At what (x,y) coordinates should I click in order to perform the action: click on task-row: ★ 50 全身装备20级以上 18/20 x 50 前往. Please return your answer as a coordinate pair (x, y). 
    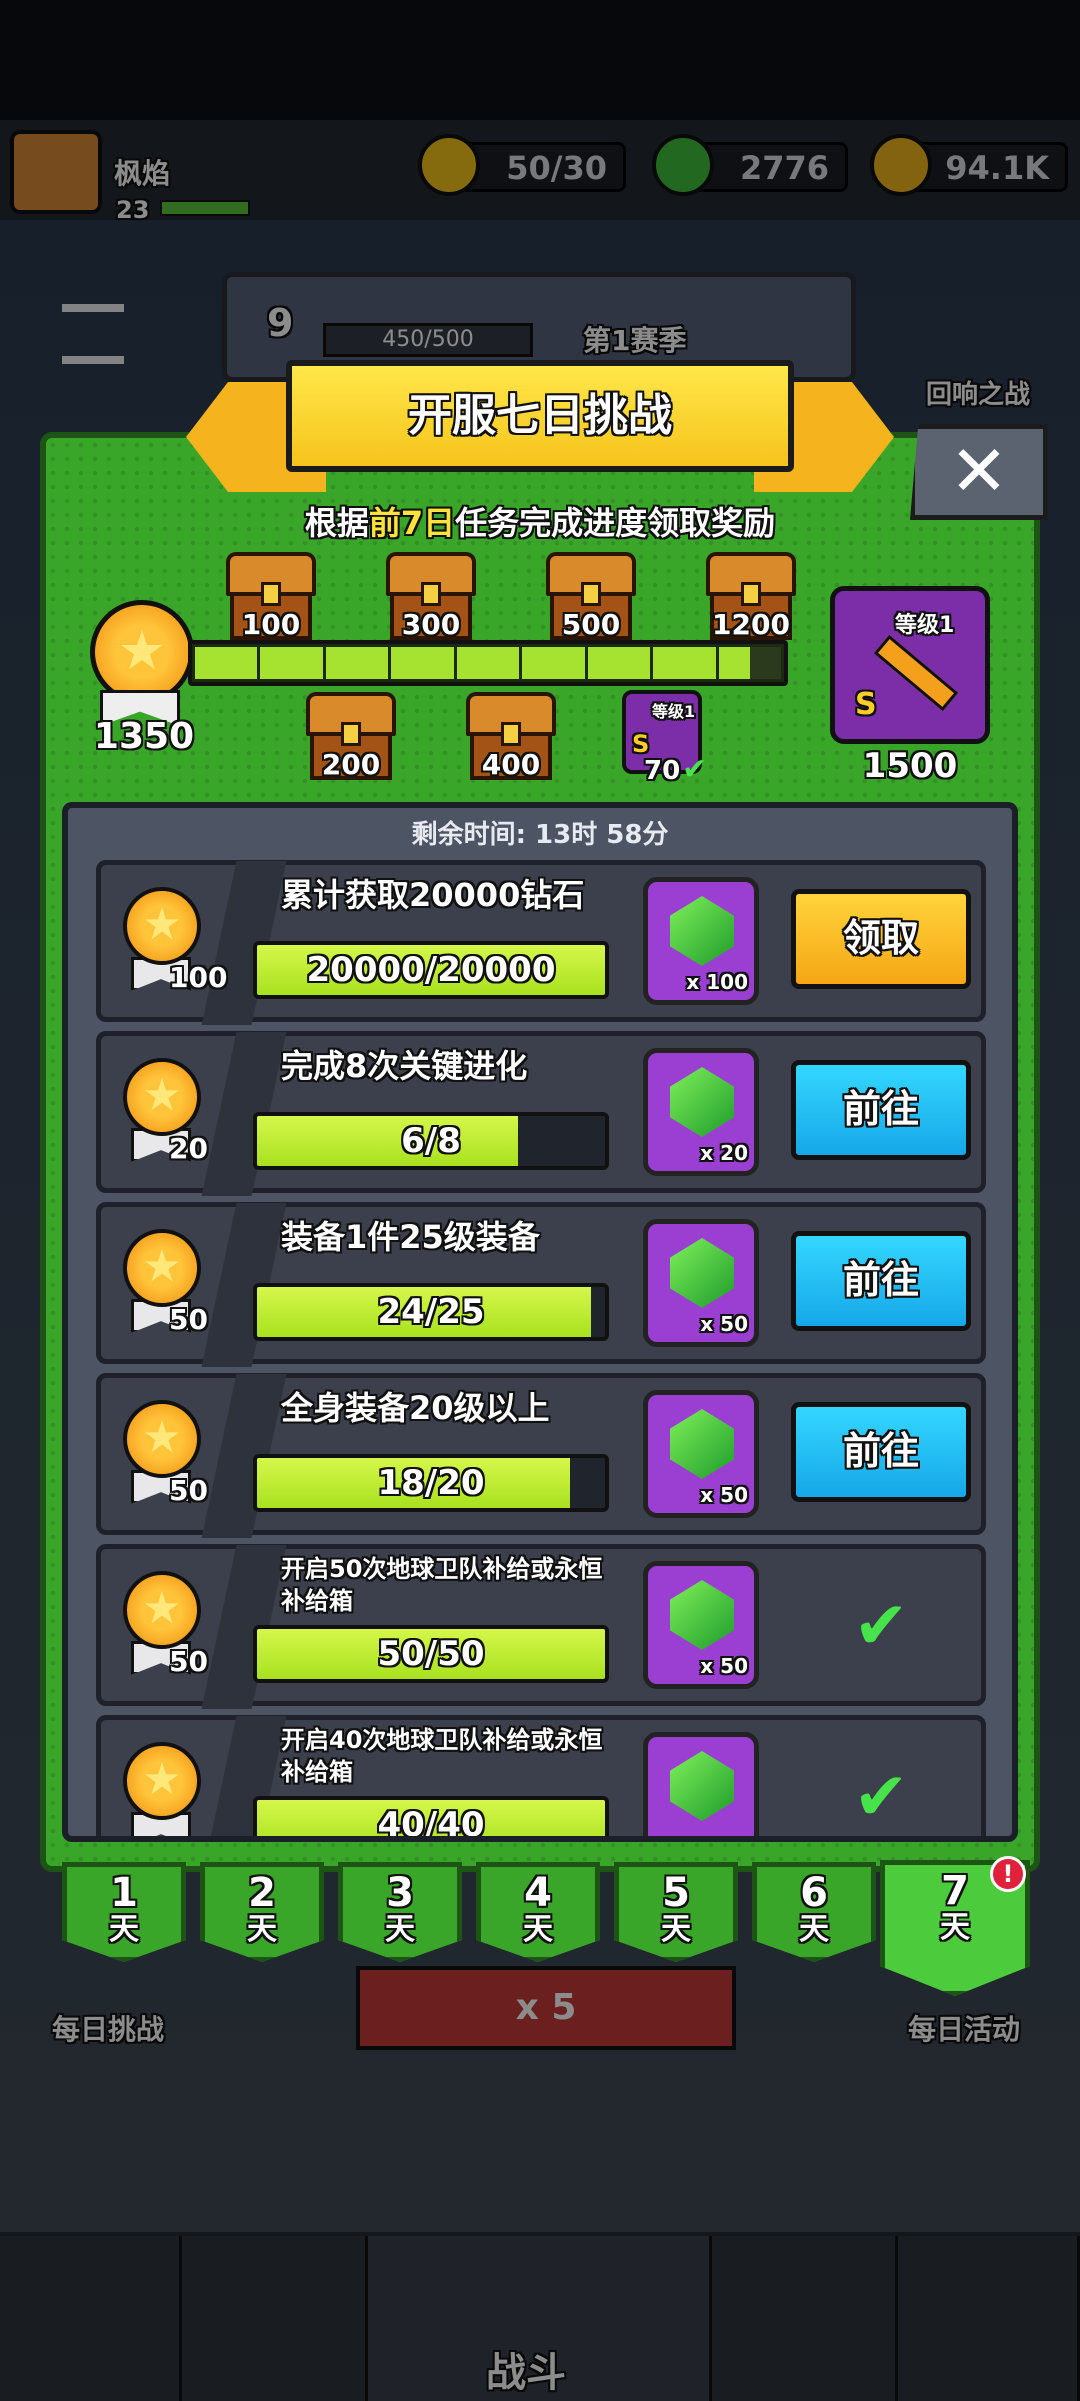
    Looking at the image, I should click on (541, 1455).